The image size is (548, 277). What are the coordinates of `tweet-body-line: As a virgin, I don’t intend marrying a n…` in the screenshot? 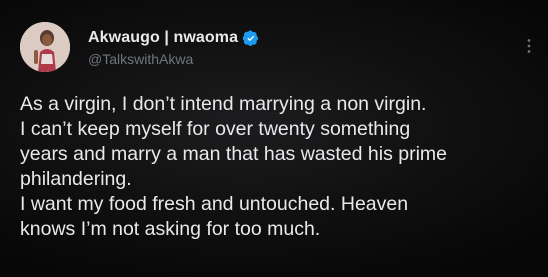 It's located at (223, 104).